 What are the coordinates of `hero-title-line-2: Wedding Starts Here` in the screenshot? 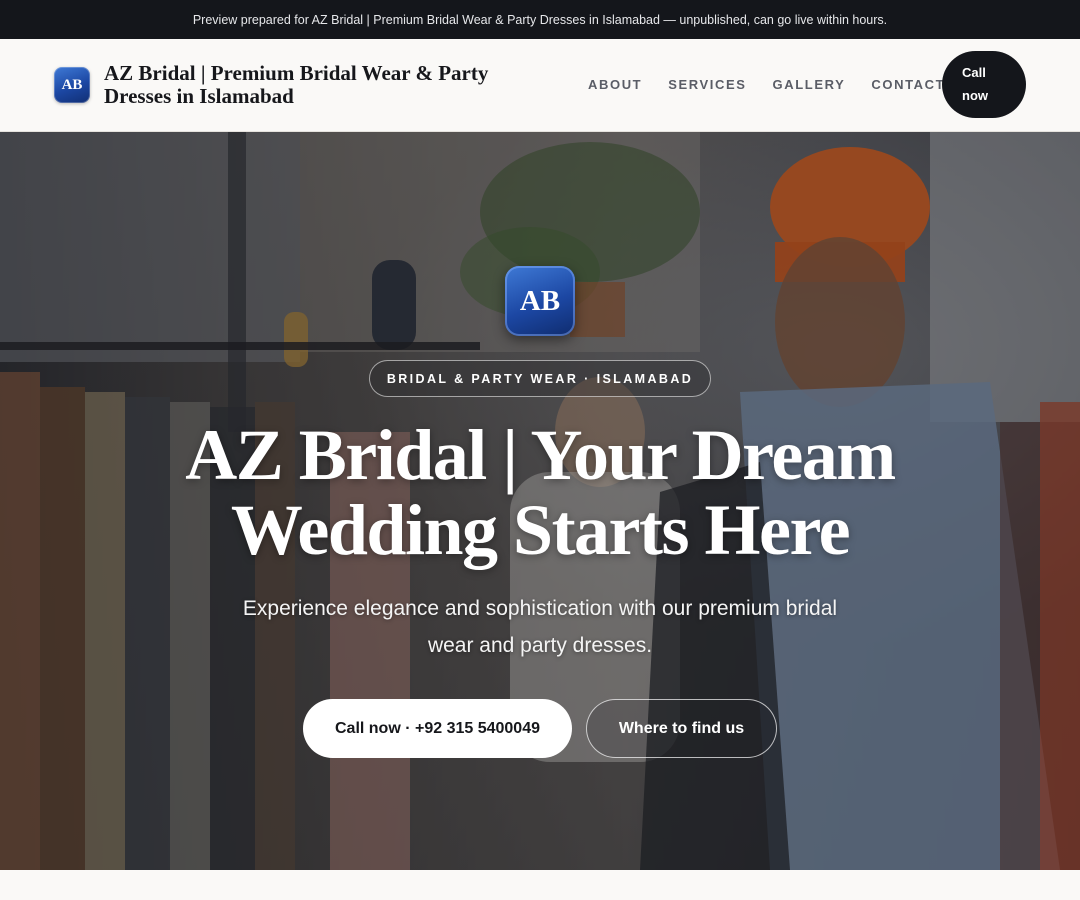 It's located at (540, 530).